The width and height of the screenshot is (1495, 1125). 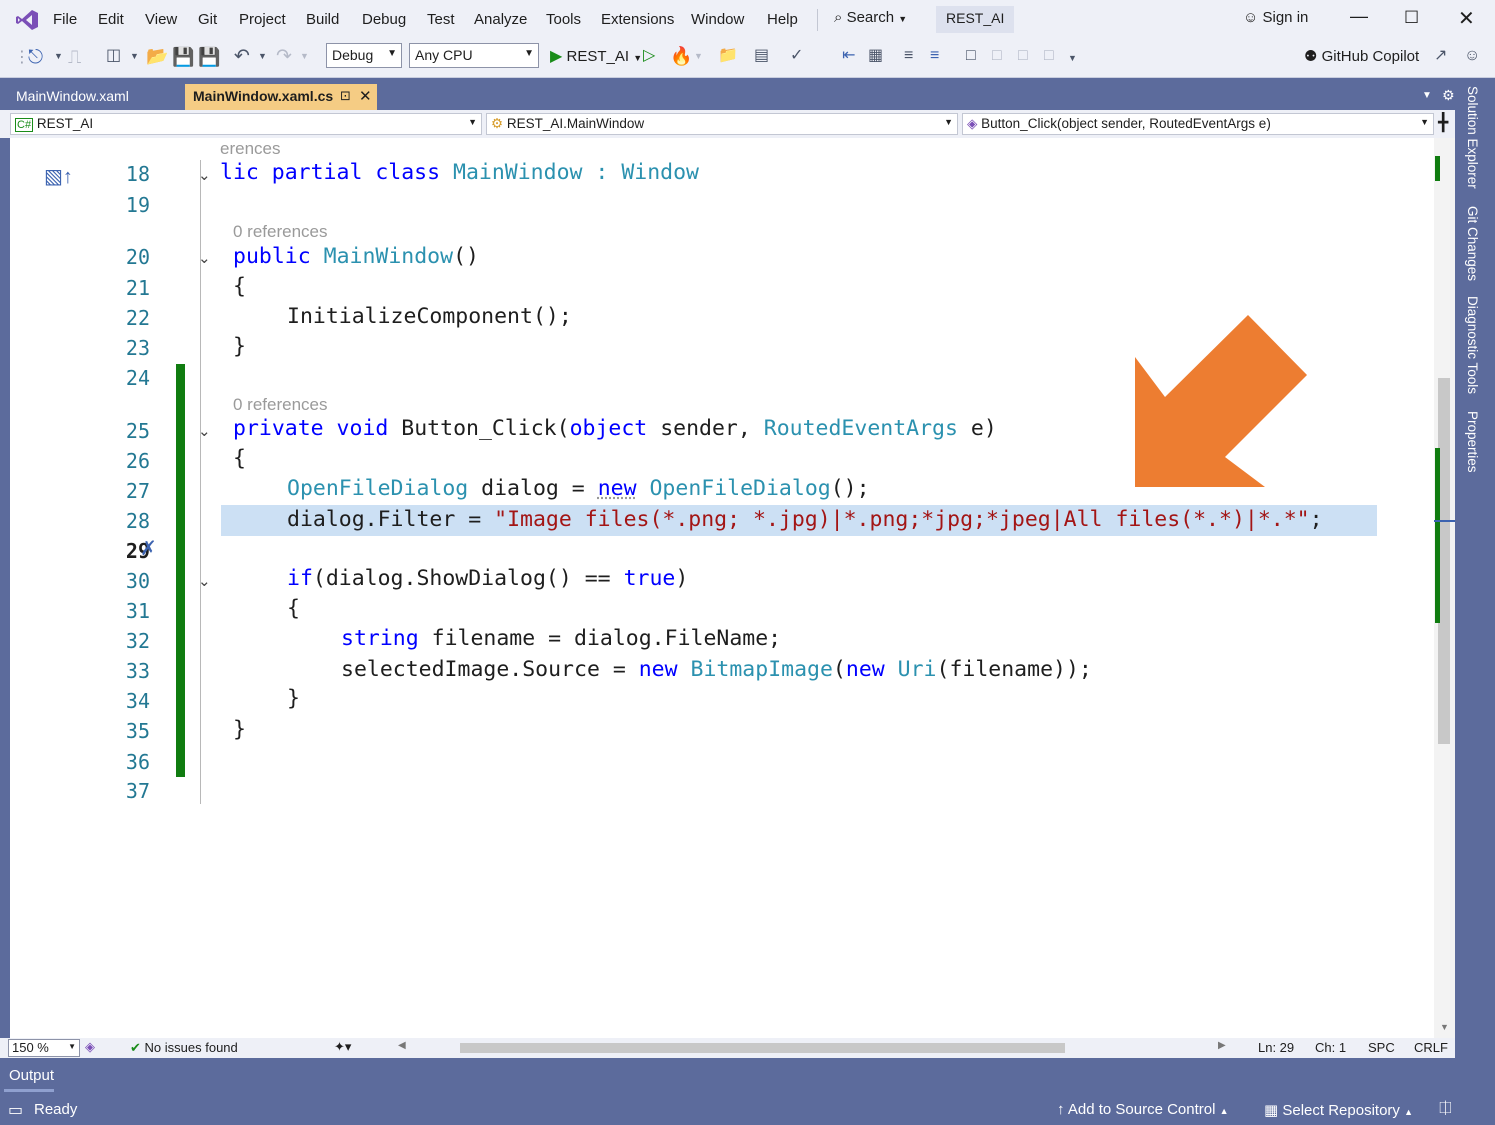 I want to click on undo-icon: ↶, so click(x=242, y=56).